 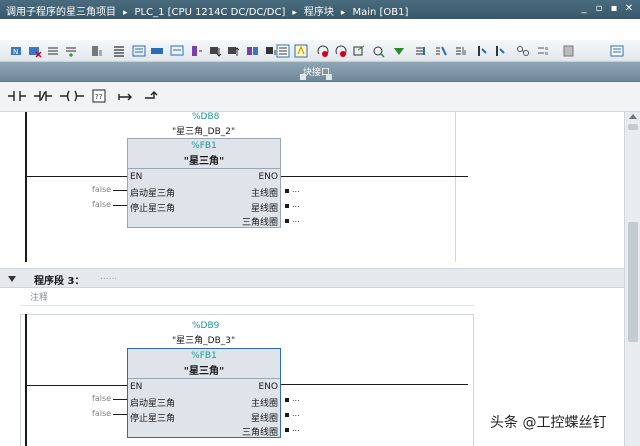 What do you see at coordinates (139, 51) in the screenshot?
I see `open-networks-icon` at bounding box center [139, 51].